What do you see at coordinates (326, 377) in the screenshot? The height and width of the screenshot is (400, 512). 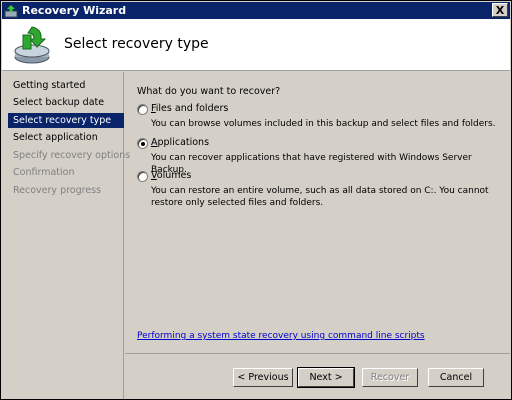 I see `next-button: Next >` at bounding box center [326, 377].